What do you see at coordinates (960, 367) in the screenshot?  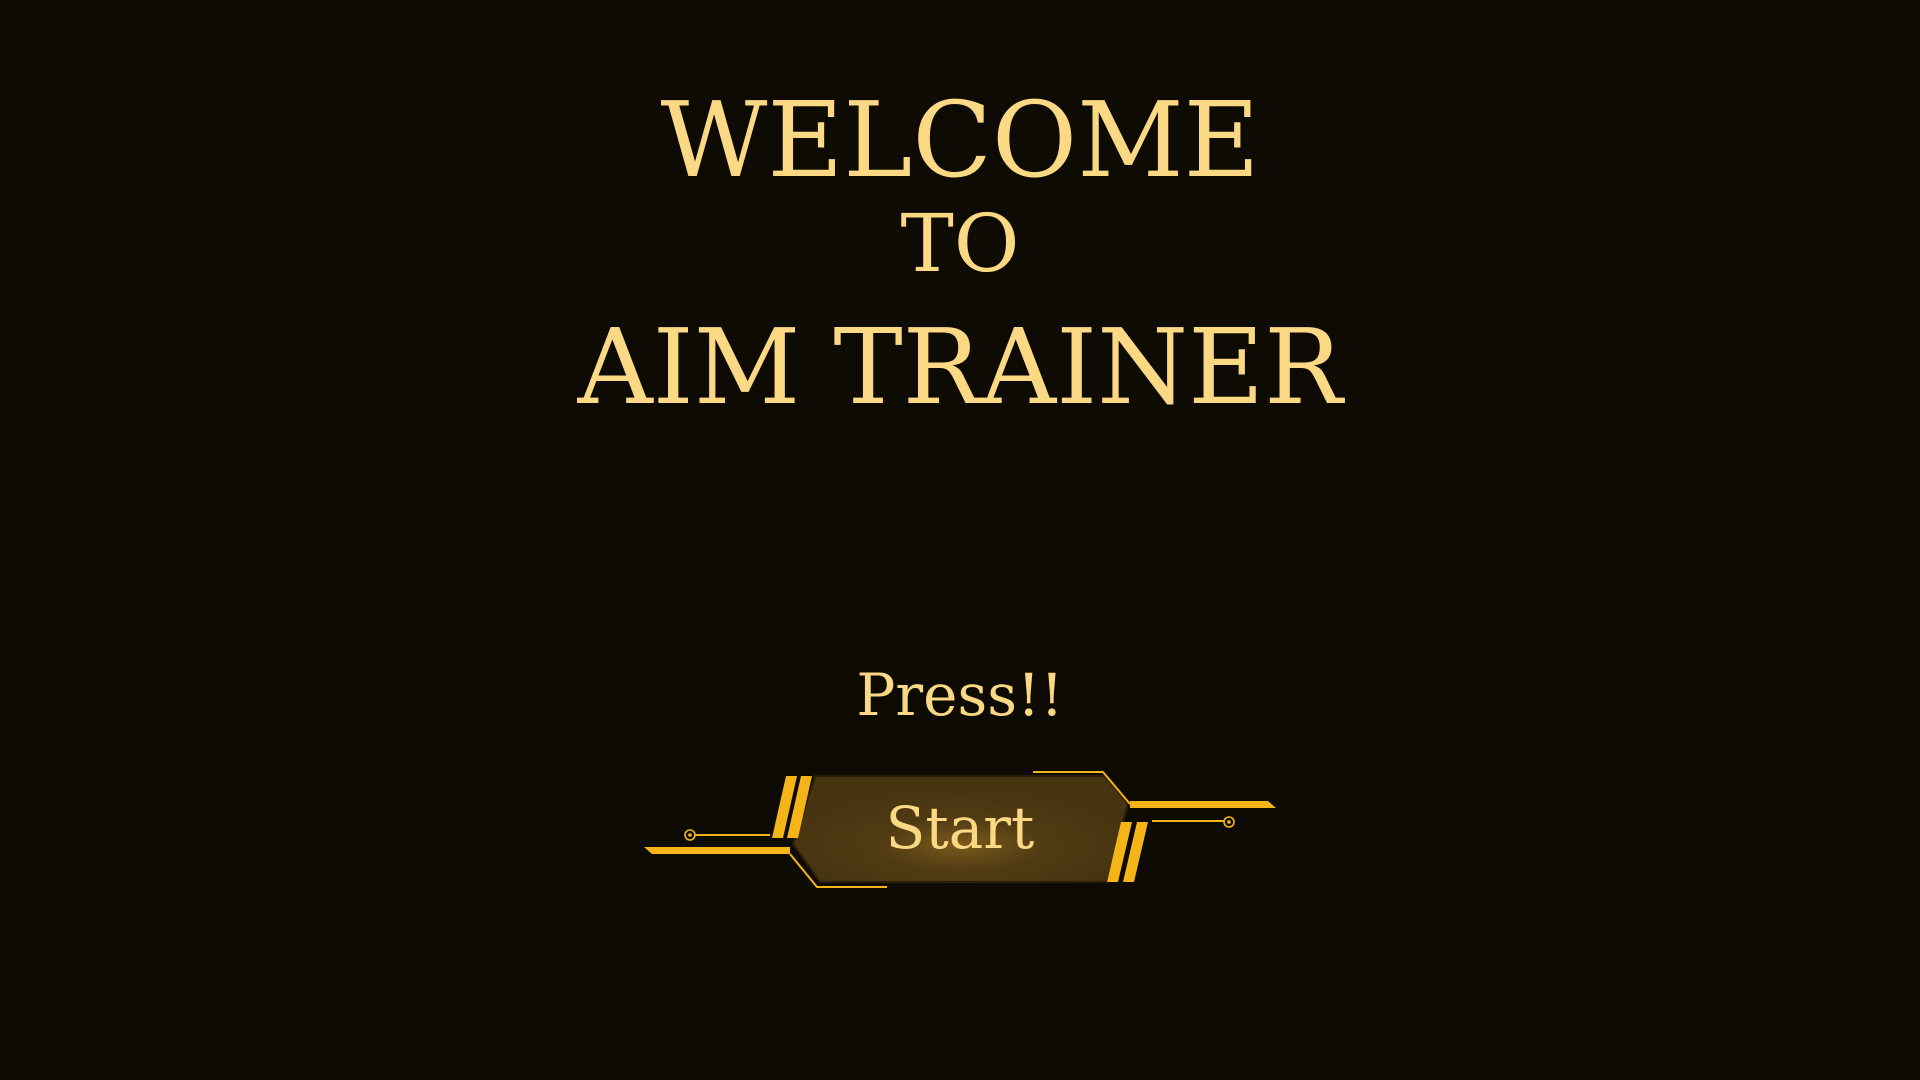 I see `title-aim-trainer: AIM TRAINER` at bounding box center [960, 367].